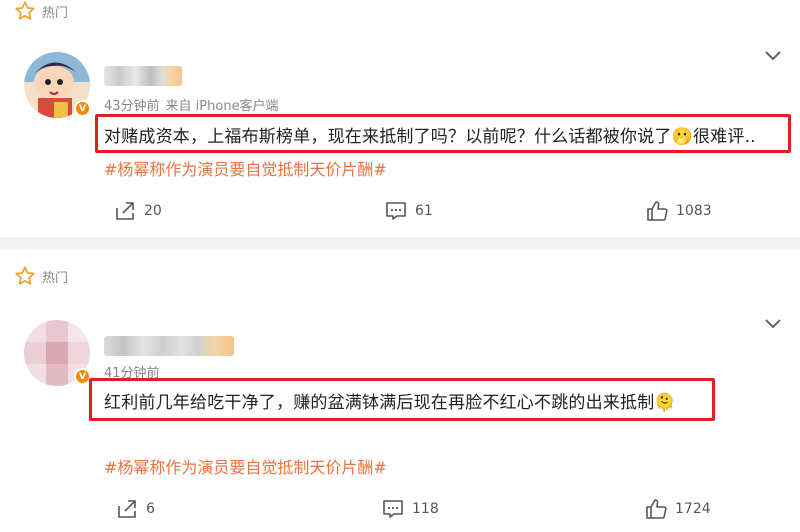 Image resolution: width=800 pixels, height=532 pixels. Describe the element at coordinates (424, 211) in the screenshot. I see `comment-count: 61` at that location.